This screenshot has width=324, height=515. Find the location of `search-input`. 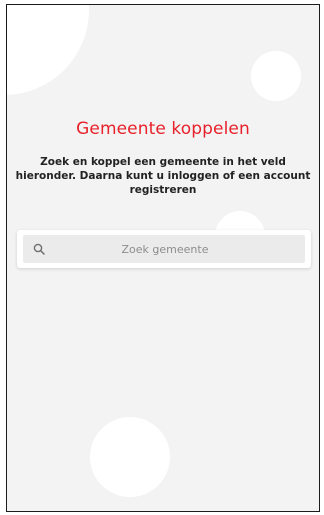

search-input is located at coordinates (180, 249).